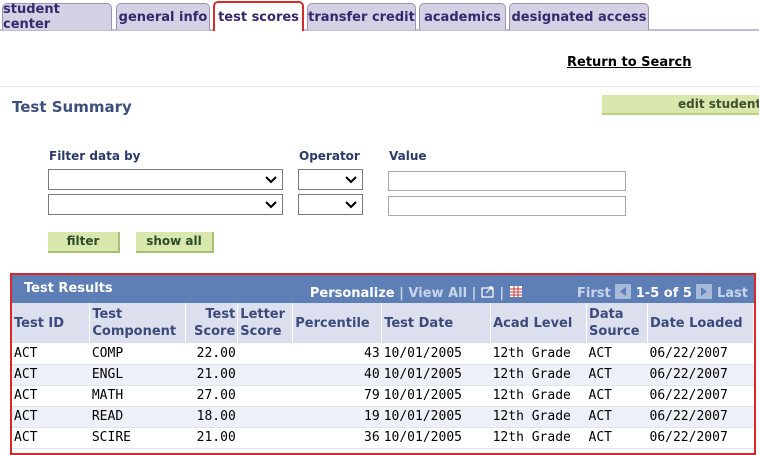 The image size is (759, 455). I want to click on tab-academics: academics, so click(462, 16).